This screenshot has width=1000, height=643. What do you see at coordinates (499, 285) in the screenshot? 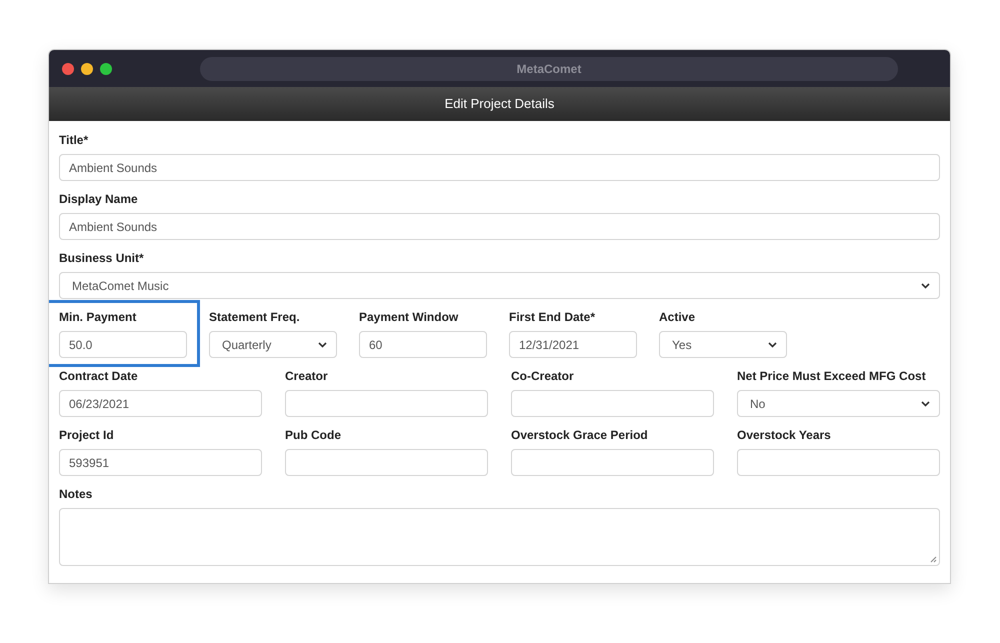
I see `dropdown-field: MetaComet Music` at bounding box center [499, 285].